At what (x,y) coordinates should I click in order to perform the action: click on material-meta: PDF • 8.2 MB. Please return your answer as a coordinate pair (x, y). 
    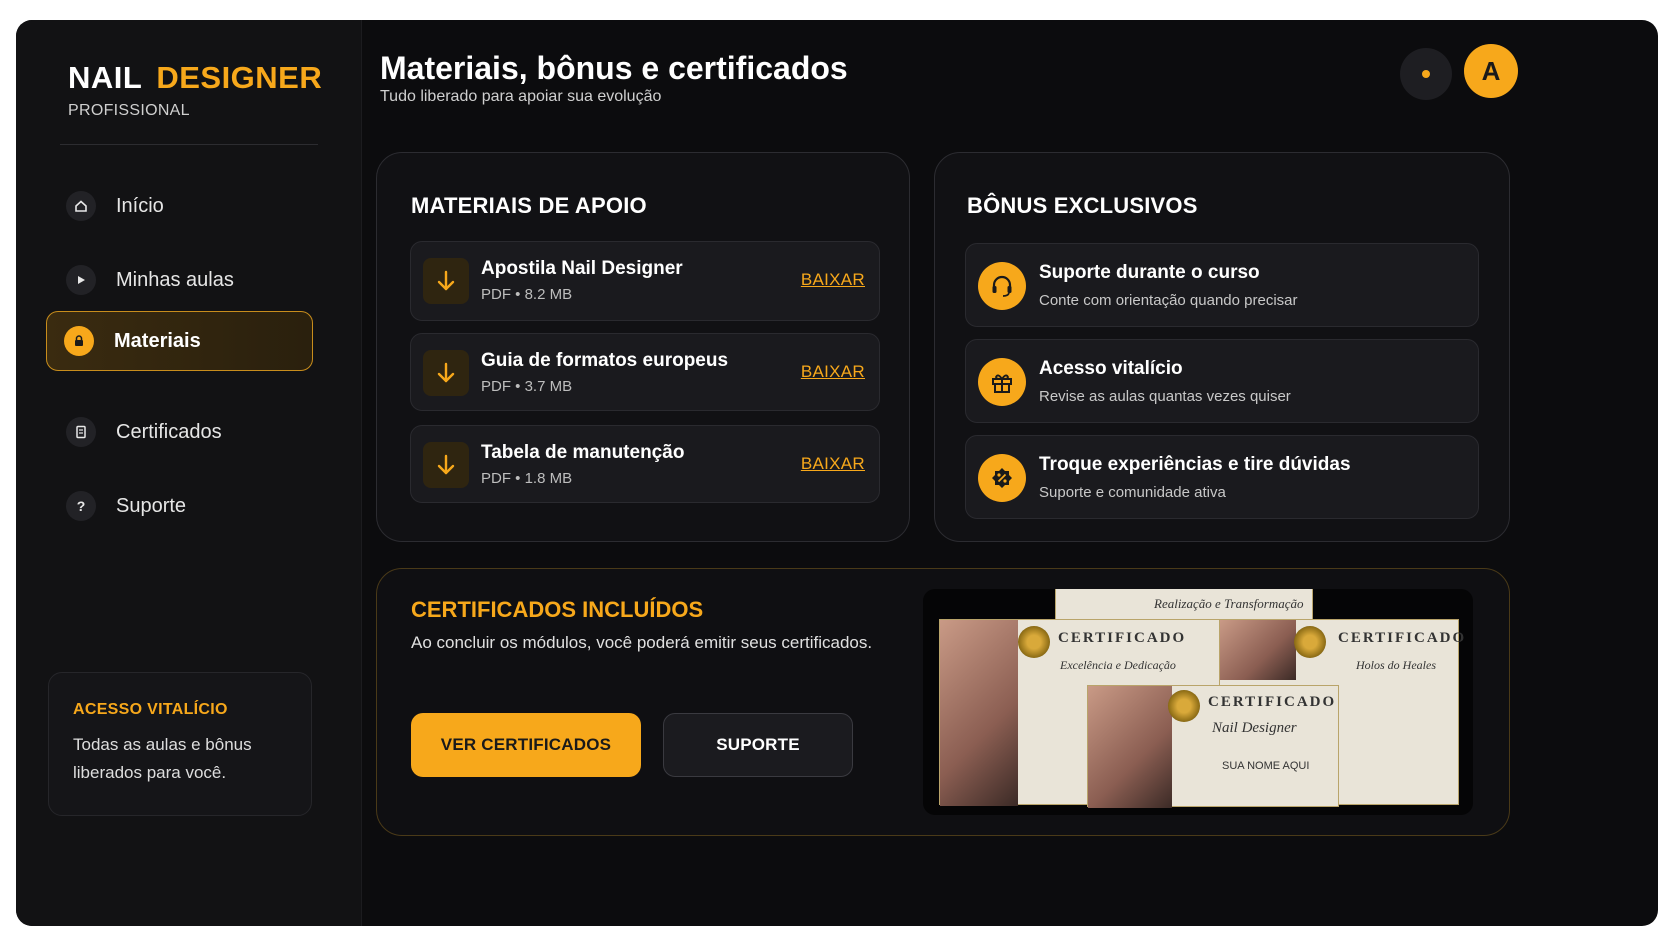
    Looking at the image, I should click on (527, 294).